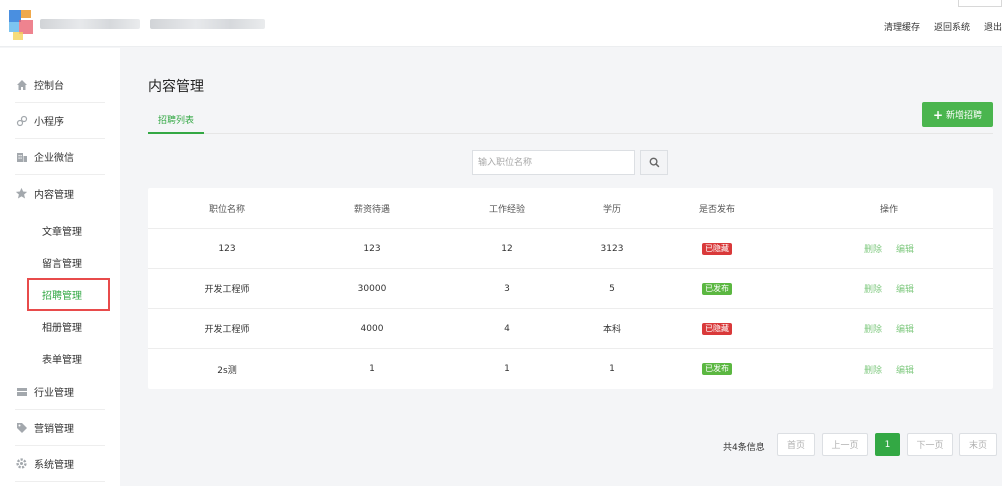 The height and width of the screenshot is (486, 1002). I want to click on sidebar-item-marketing: 营销管理, so click(60, 428).